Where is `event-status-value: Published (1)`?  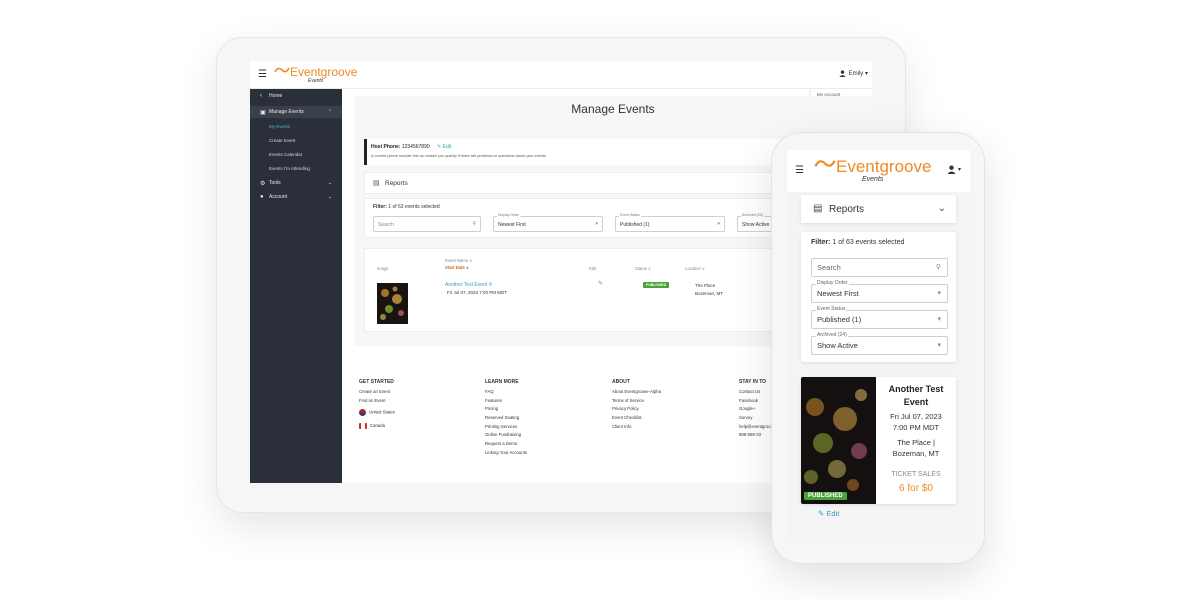 event-status-value: Published (1) is located at coordinates (839, 319).